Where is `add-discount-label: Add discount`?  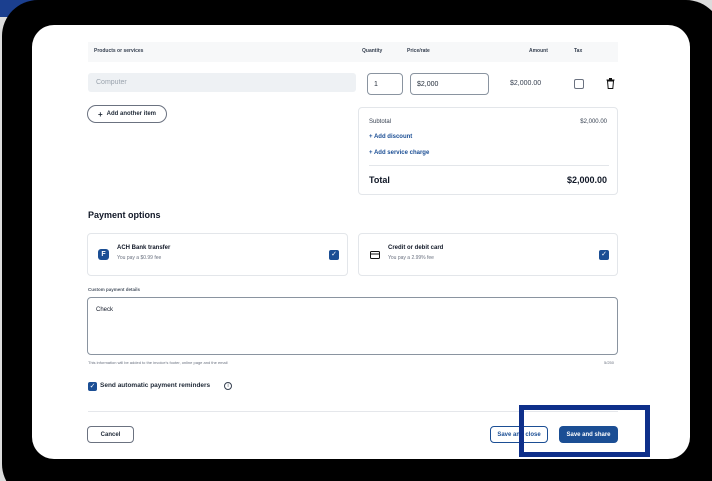
add-discount-label: Add discount is located at coordinates (393, 137).